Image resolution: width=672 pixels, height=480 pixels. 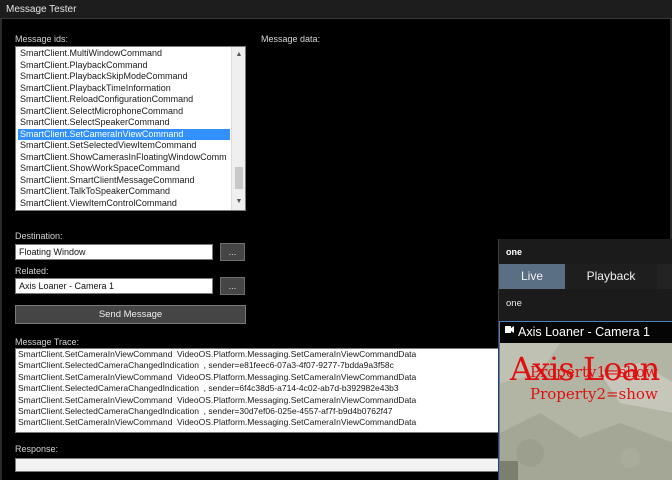 I want to click on list-item: SmartClient.PlaybackCommand, so click(x=124, y=66).